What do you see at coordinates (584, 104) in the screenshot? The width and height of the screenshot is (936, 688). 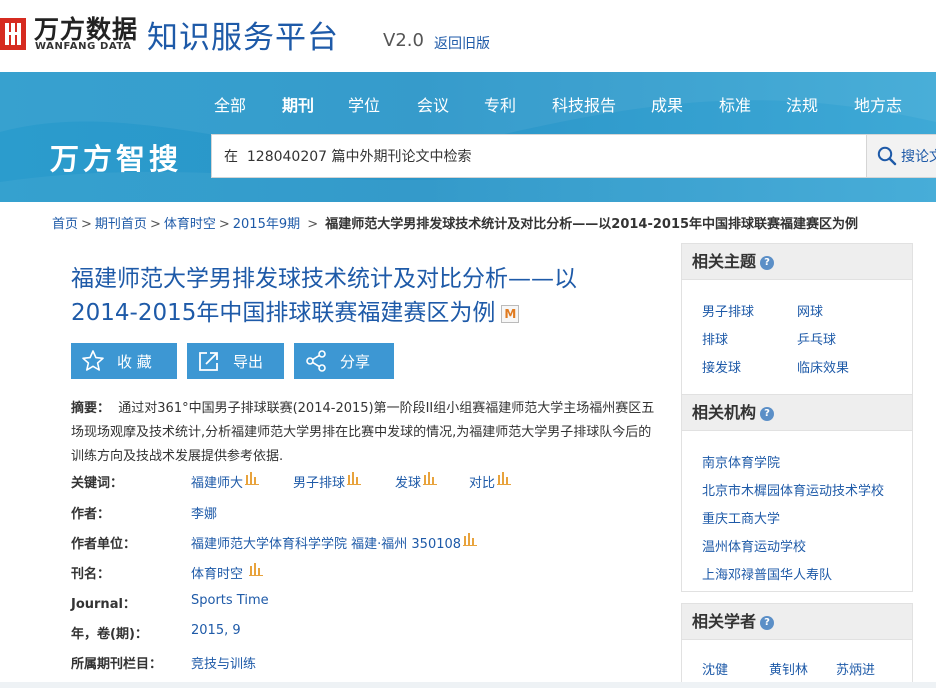 I see `nav-item-tech-report: 科技报告` at bounding box center [584, 104].